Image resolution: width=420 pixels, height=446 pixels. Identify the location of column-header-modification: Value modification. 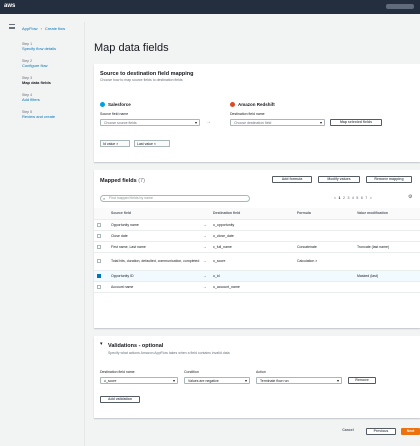
(387, 214).